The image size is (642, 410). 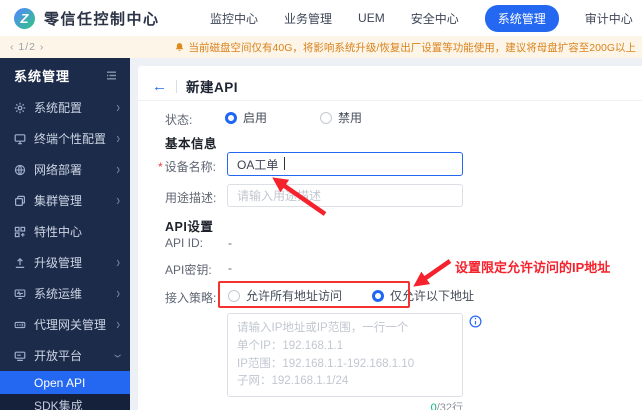 I want to click on line-counter-total: /32行, so click(x=449, y=406).